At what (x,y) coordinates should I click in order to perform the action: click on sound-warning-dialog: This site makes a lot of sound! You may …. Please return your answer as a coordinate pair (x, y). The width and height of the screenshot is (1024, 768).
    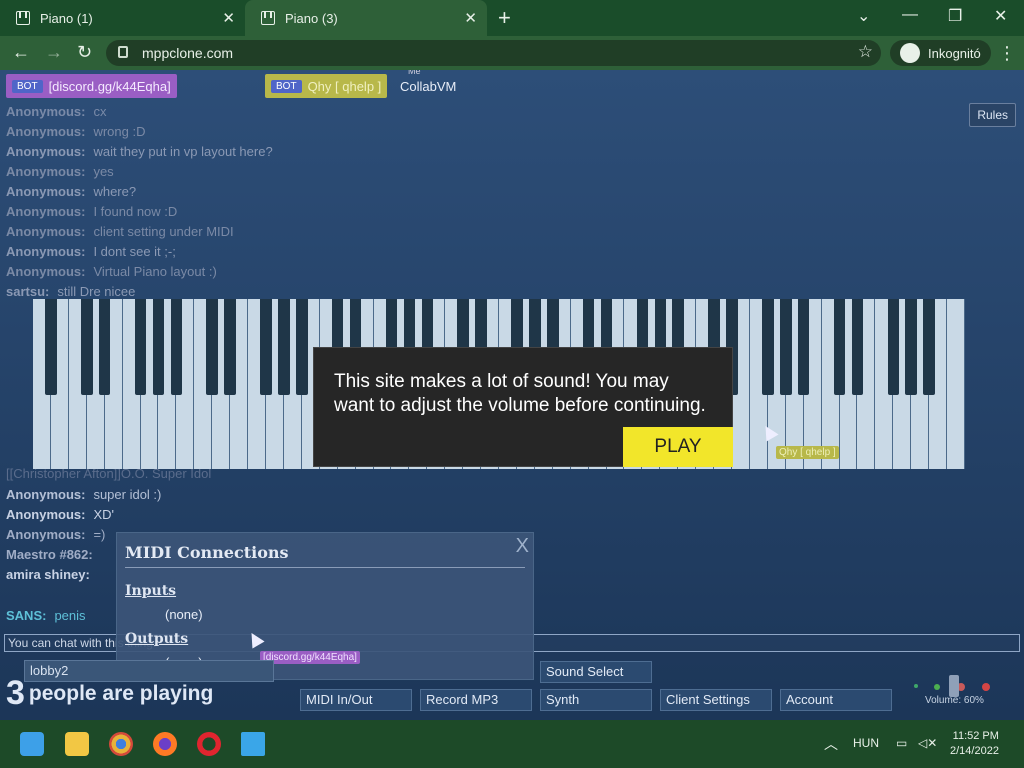
    Looking at the image, I should click on (523, 407).